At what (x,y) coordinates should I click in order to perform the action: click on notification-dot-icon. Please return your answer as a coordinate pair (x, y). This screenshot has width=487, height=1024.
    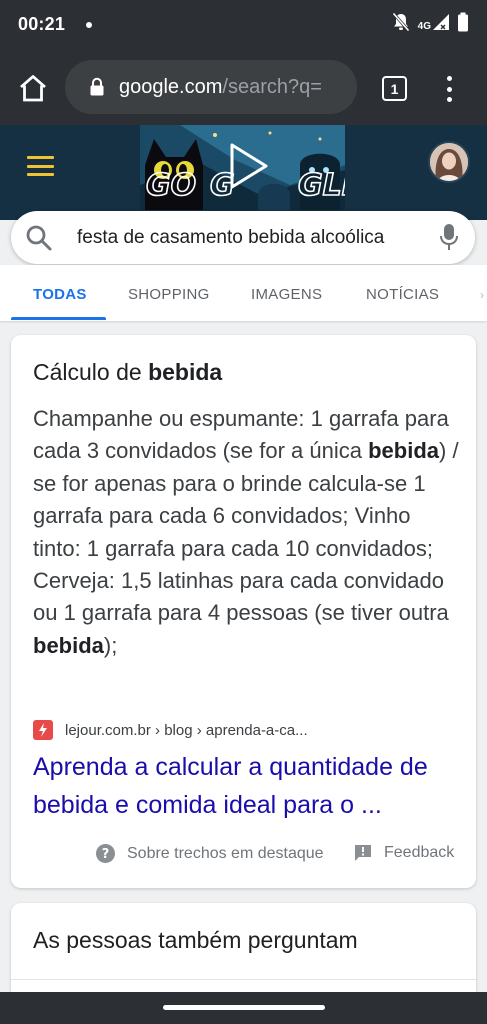
    Looking at the image, I should click on (89, 25).